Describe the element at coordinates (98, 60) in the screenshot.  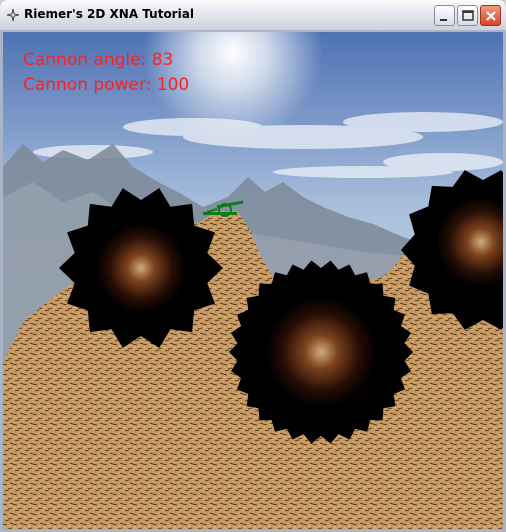
I see `cannon-angle-label: Cannon angle: 83` at that location.